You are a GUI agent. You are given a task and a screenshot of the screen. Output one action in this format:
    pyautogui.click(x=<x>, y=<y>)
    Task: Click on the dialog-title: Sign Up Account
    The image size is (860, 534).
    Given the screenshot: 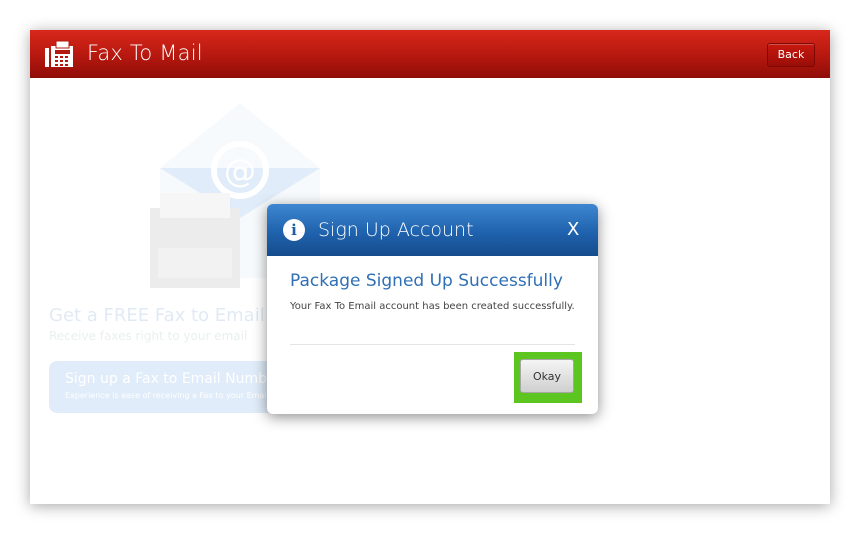 What is the action you would take?
    pyautogui.click(x=396, y=230)
    